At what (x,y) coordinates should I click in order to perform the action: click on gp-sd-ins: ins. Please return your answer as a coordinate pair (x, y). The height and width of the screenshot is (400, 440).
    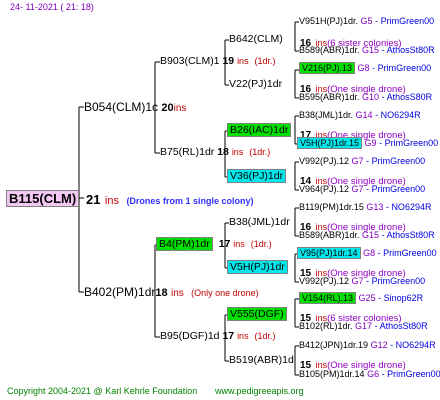
    Looking at the image, I should click on (237, 152).